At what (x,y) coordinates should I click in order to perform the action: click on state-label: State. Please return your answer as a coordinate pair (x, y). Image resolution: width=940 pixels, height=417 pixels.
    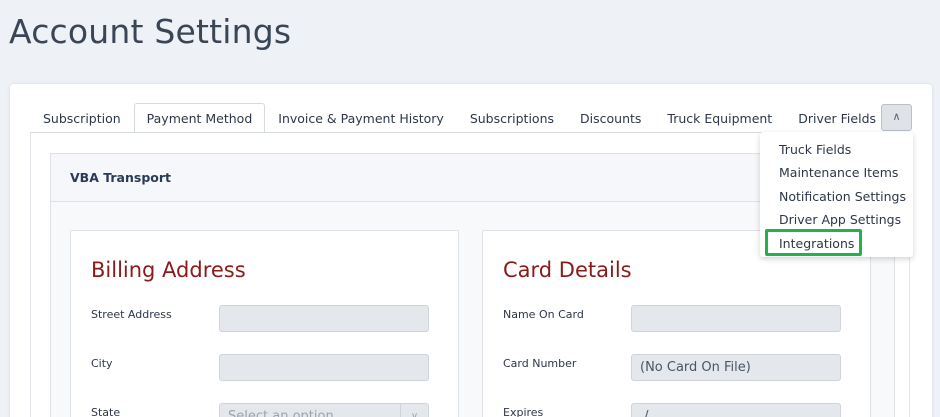
    Looking at the image, I should click on (106, 411).